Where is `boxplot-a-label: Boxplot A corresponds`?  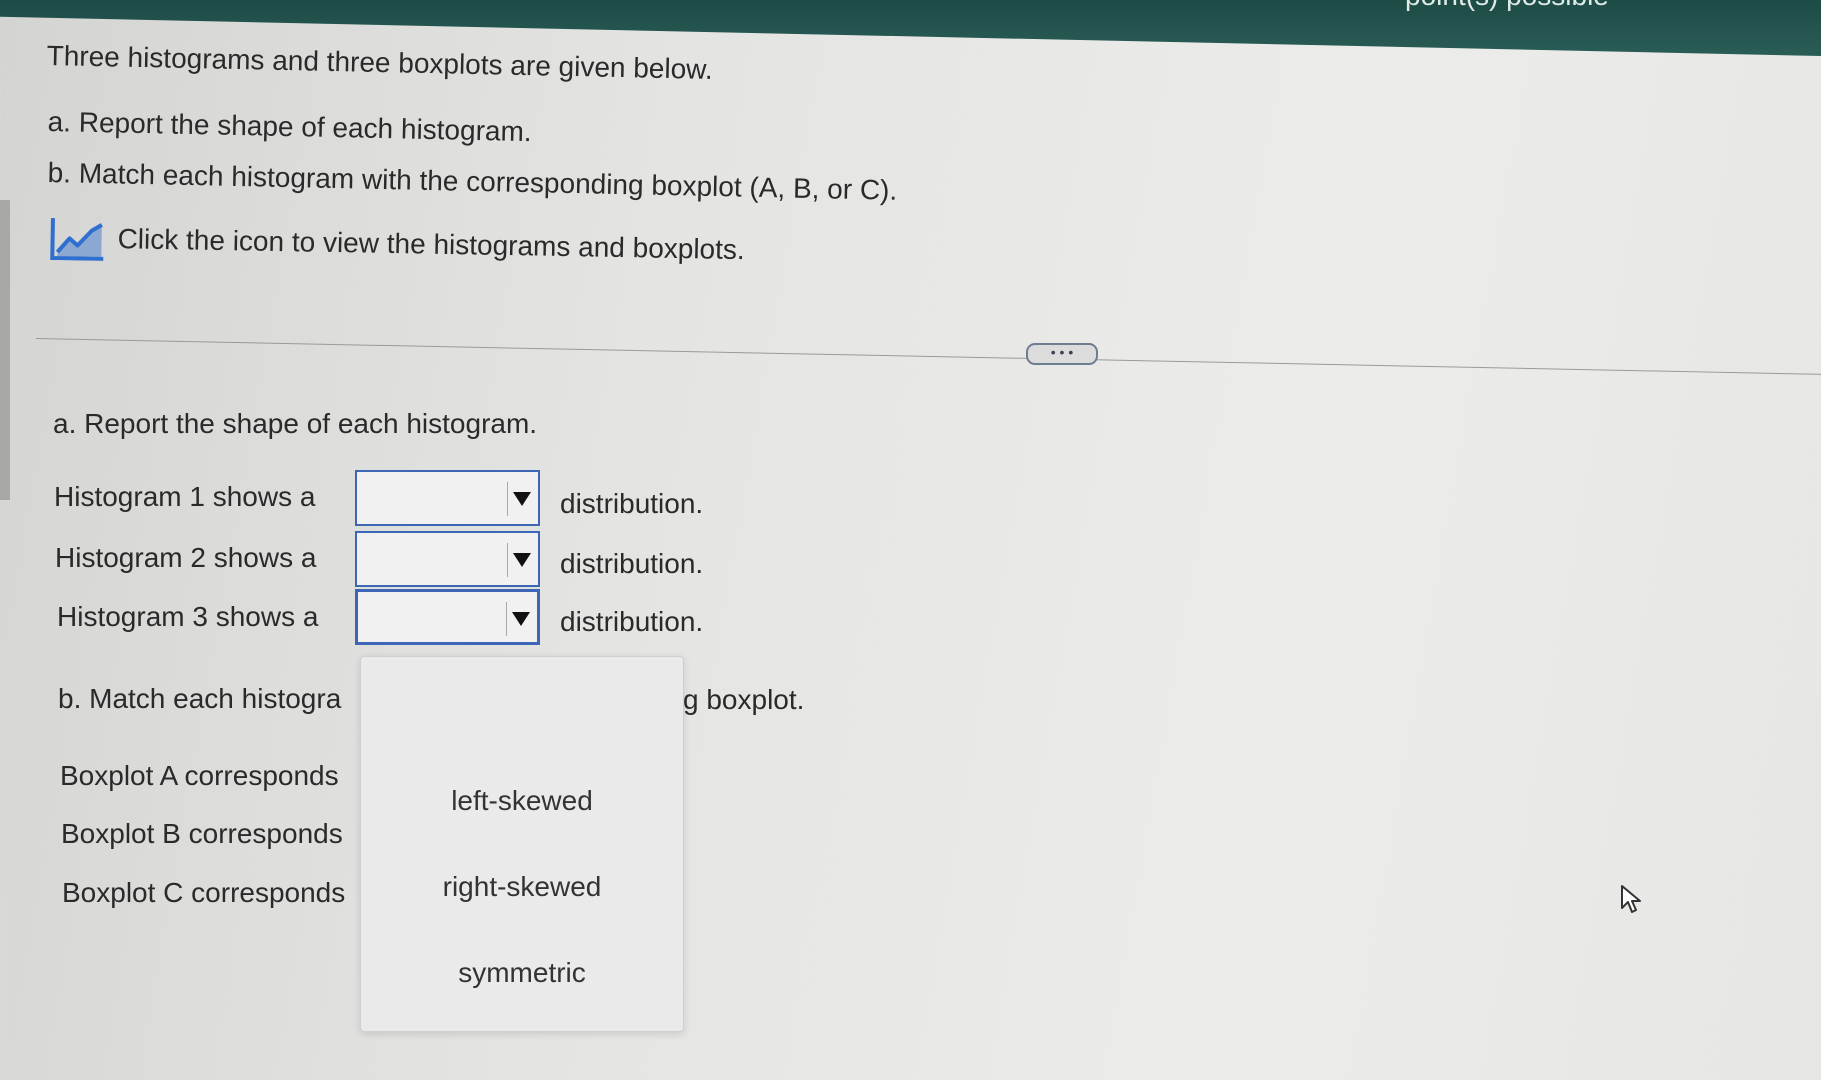
boxplot-a-label: Boxplot A corresponds is located at coordinates (199, 775).